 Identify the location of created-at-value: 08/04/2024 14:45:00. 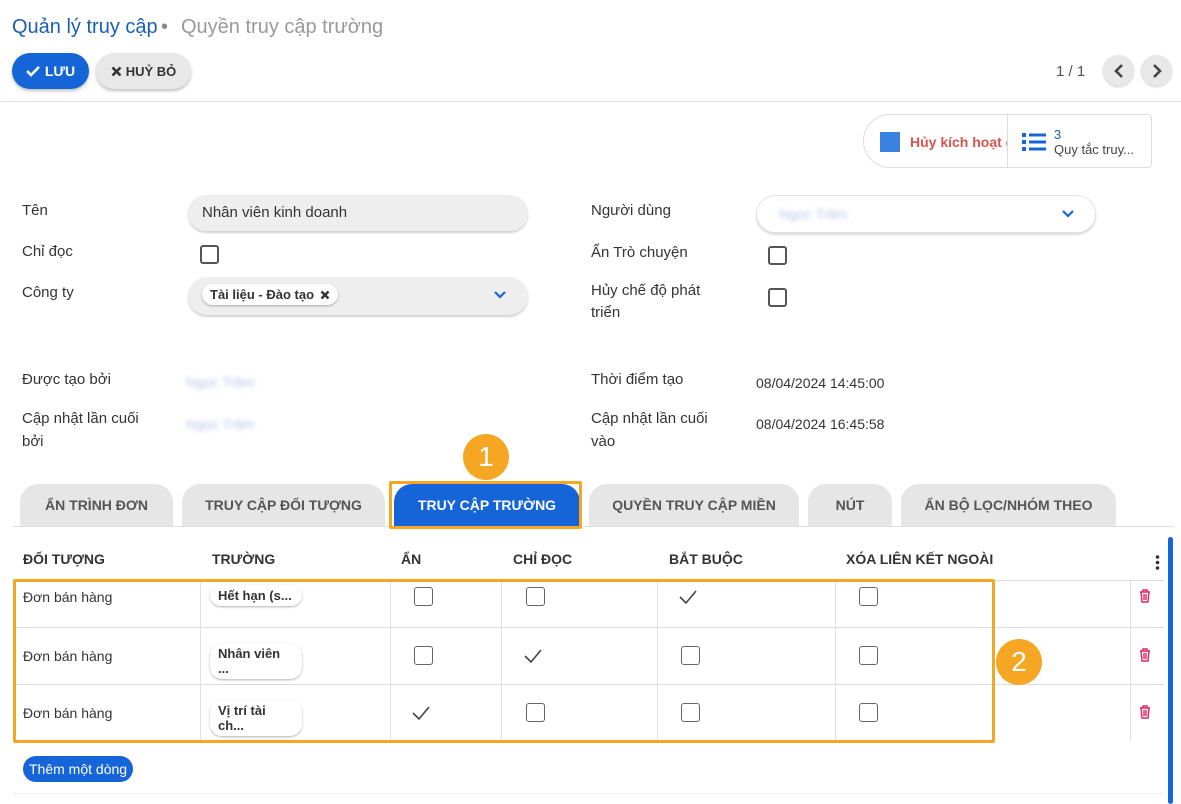
(820, 383).